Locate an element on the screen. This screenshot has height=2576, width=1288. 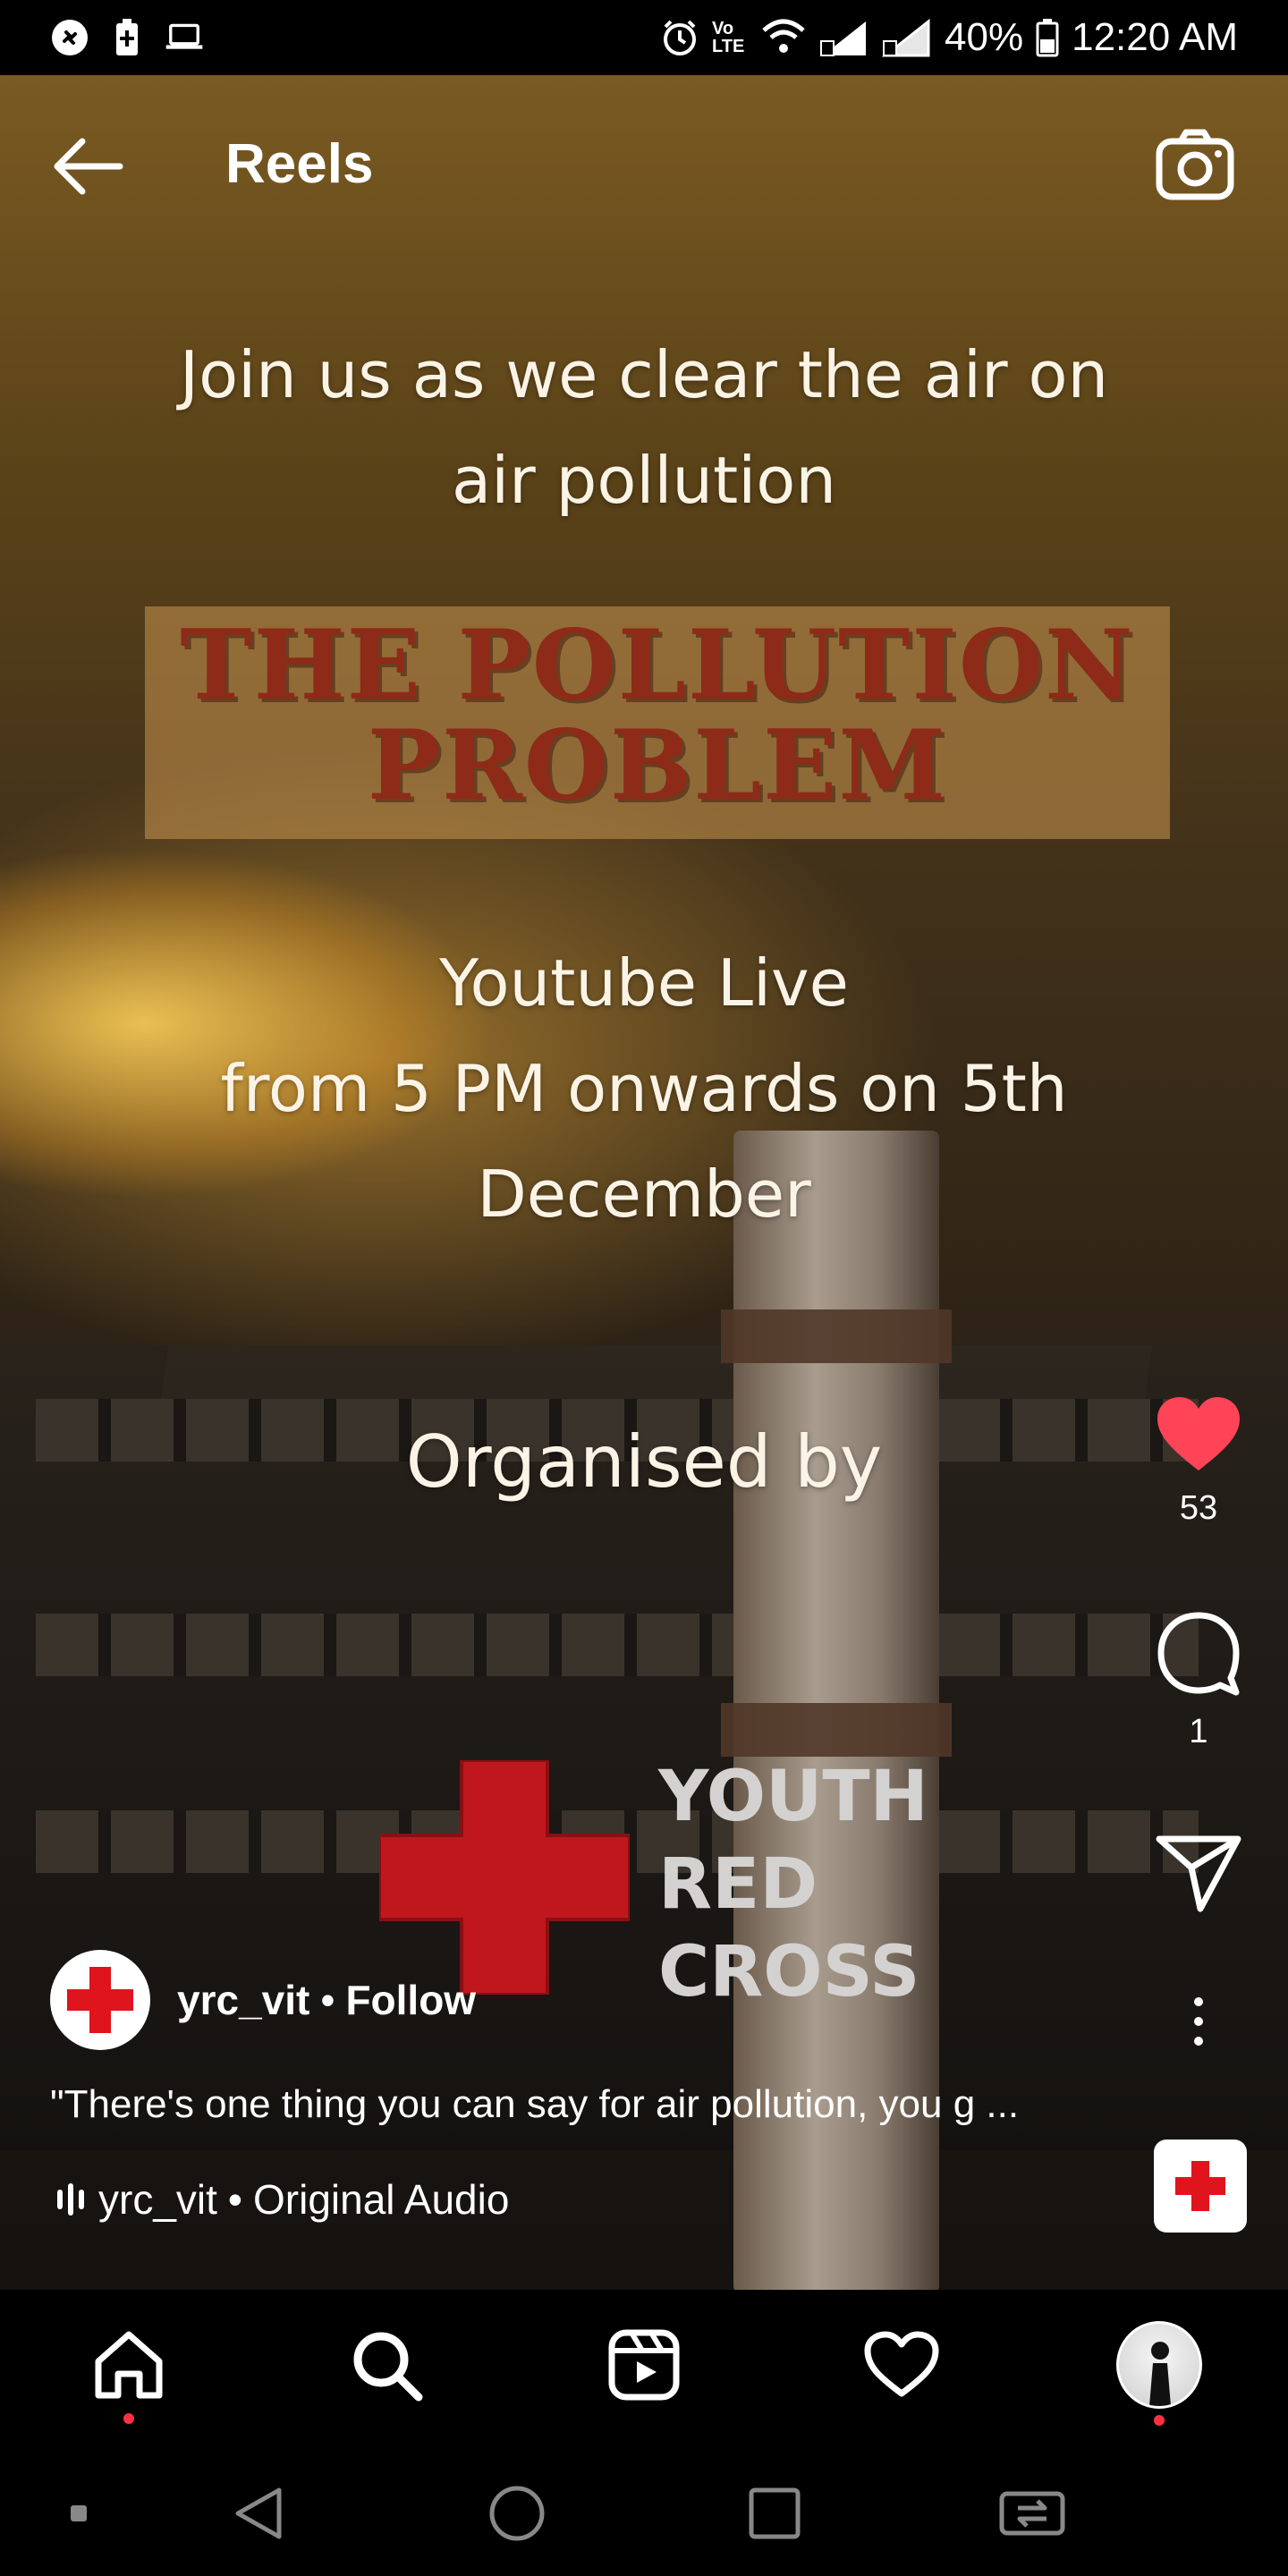
signal-sim1-icon is located at coordinates (843, 38).